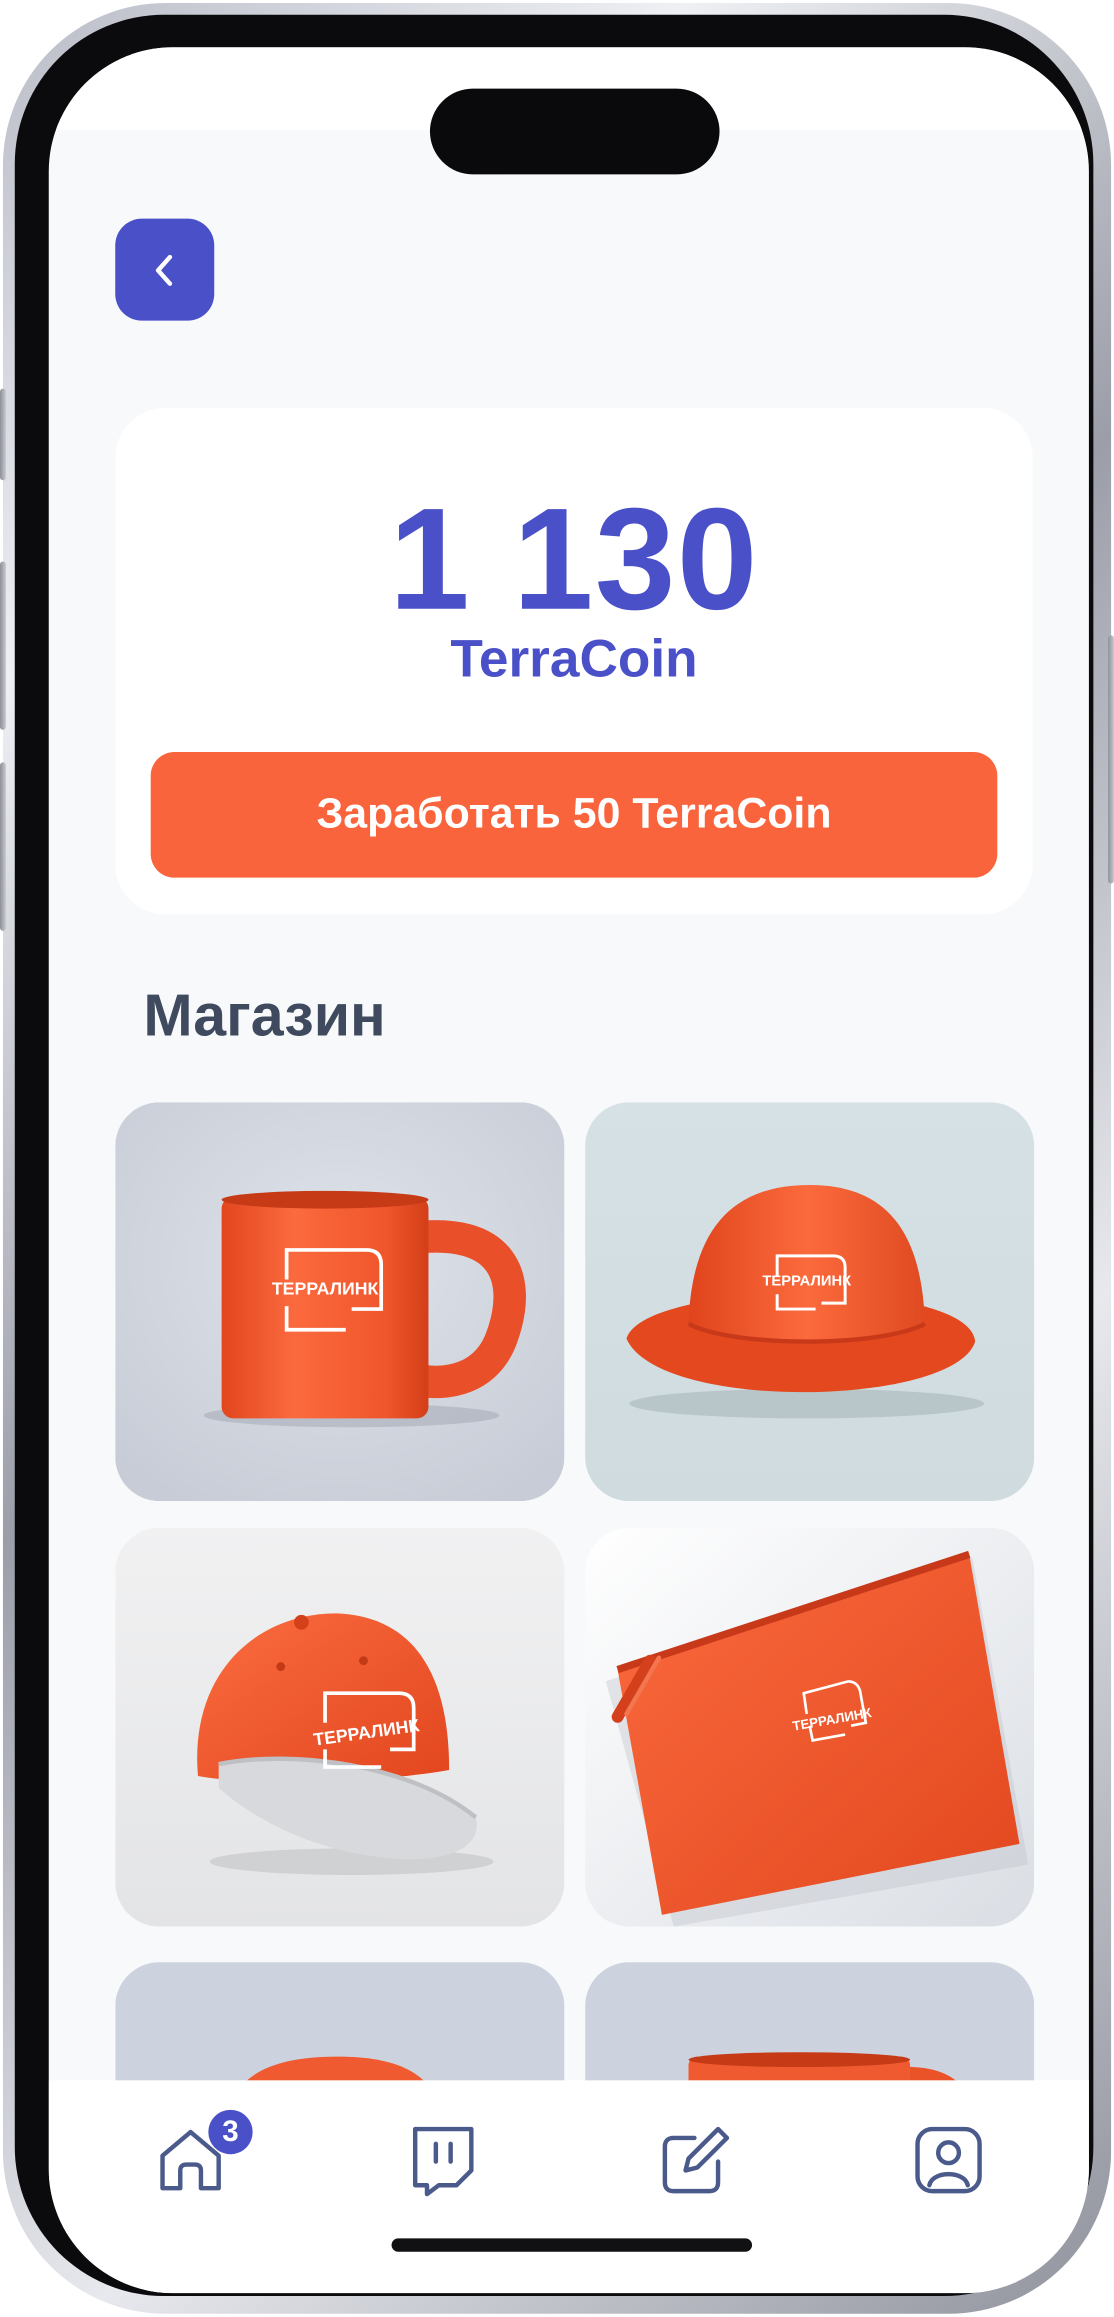  What do you see at coordinates (572, 2245) in the screenshot?
I see `home-indicator` at bounding box center [572, 2245].